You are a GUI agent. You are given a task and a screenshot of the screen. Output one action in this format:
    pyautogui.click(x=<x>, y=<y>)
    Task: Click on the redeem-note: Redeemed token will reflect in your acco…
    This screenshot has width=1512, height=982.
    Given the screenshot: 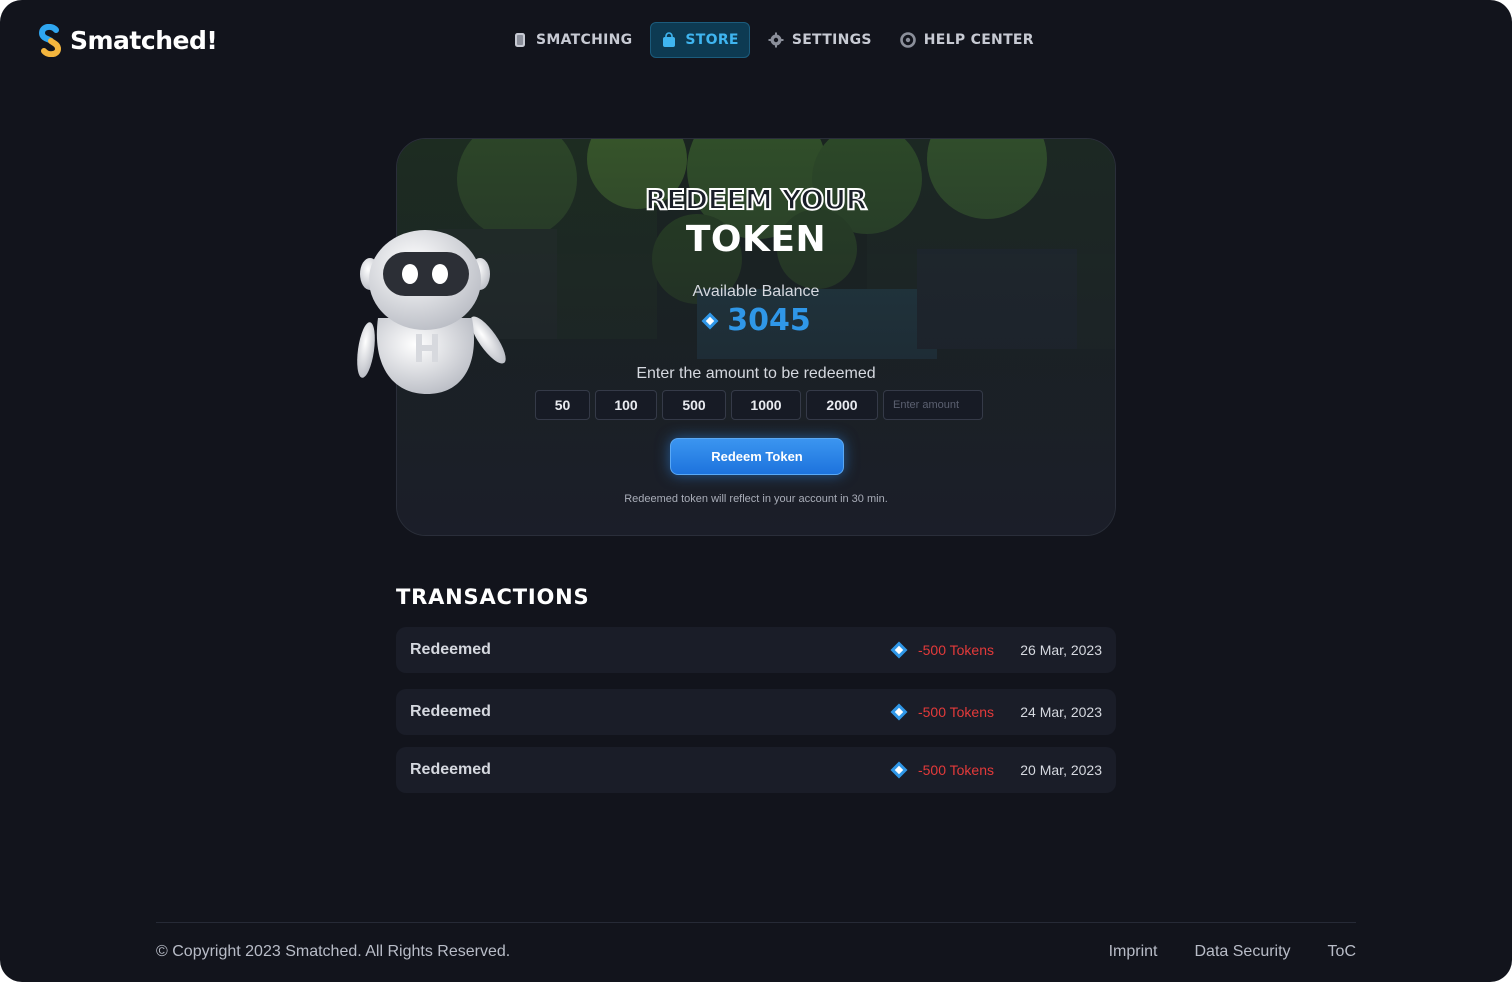 What is the action you would take?
    pyautogui.click(x=756, y=499)
    